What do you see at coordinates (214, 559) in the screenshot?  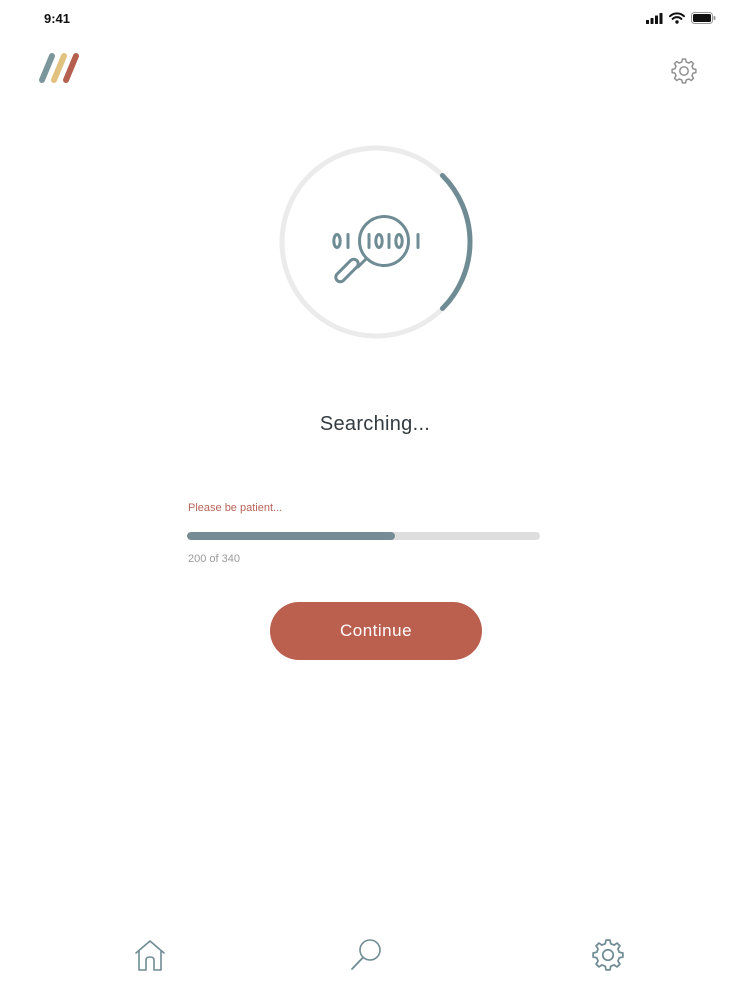 I see `progress-count: 200 of 340` at bounding box center [214, 559].